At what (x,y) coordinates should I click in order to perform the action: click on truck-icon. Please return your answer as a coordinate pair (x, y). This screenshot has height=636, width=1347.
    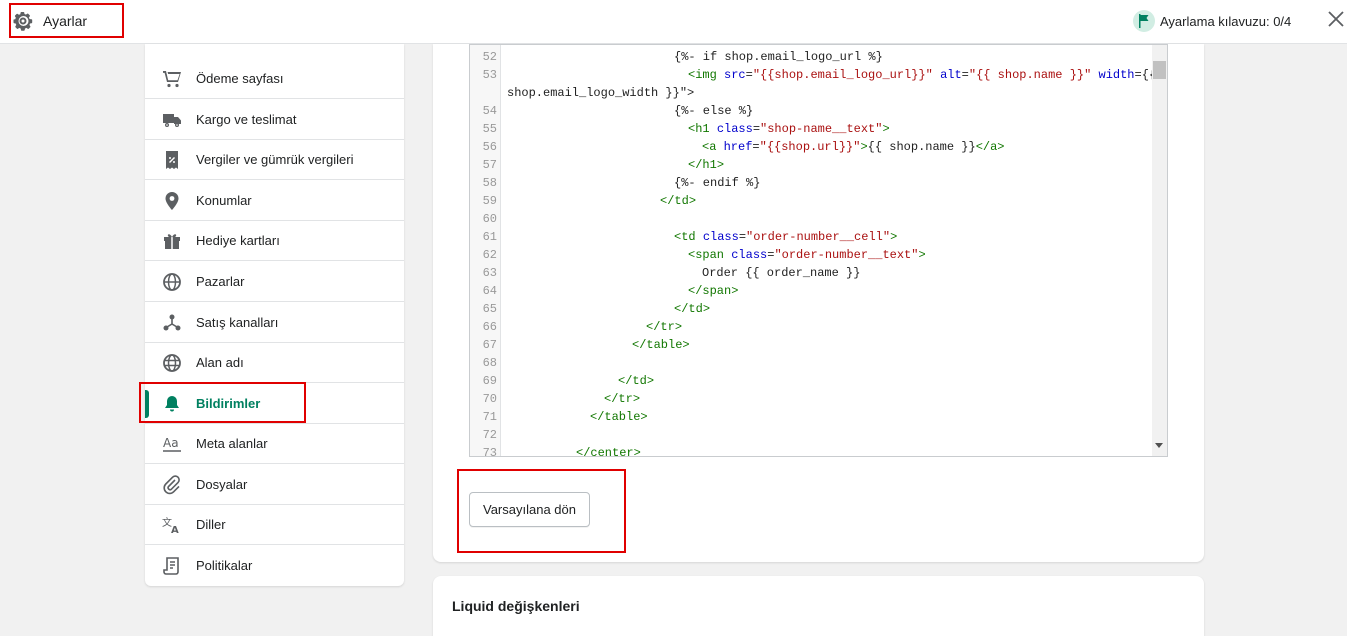
    Looking at the image, I should click on (172, 120).